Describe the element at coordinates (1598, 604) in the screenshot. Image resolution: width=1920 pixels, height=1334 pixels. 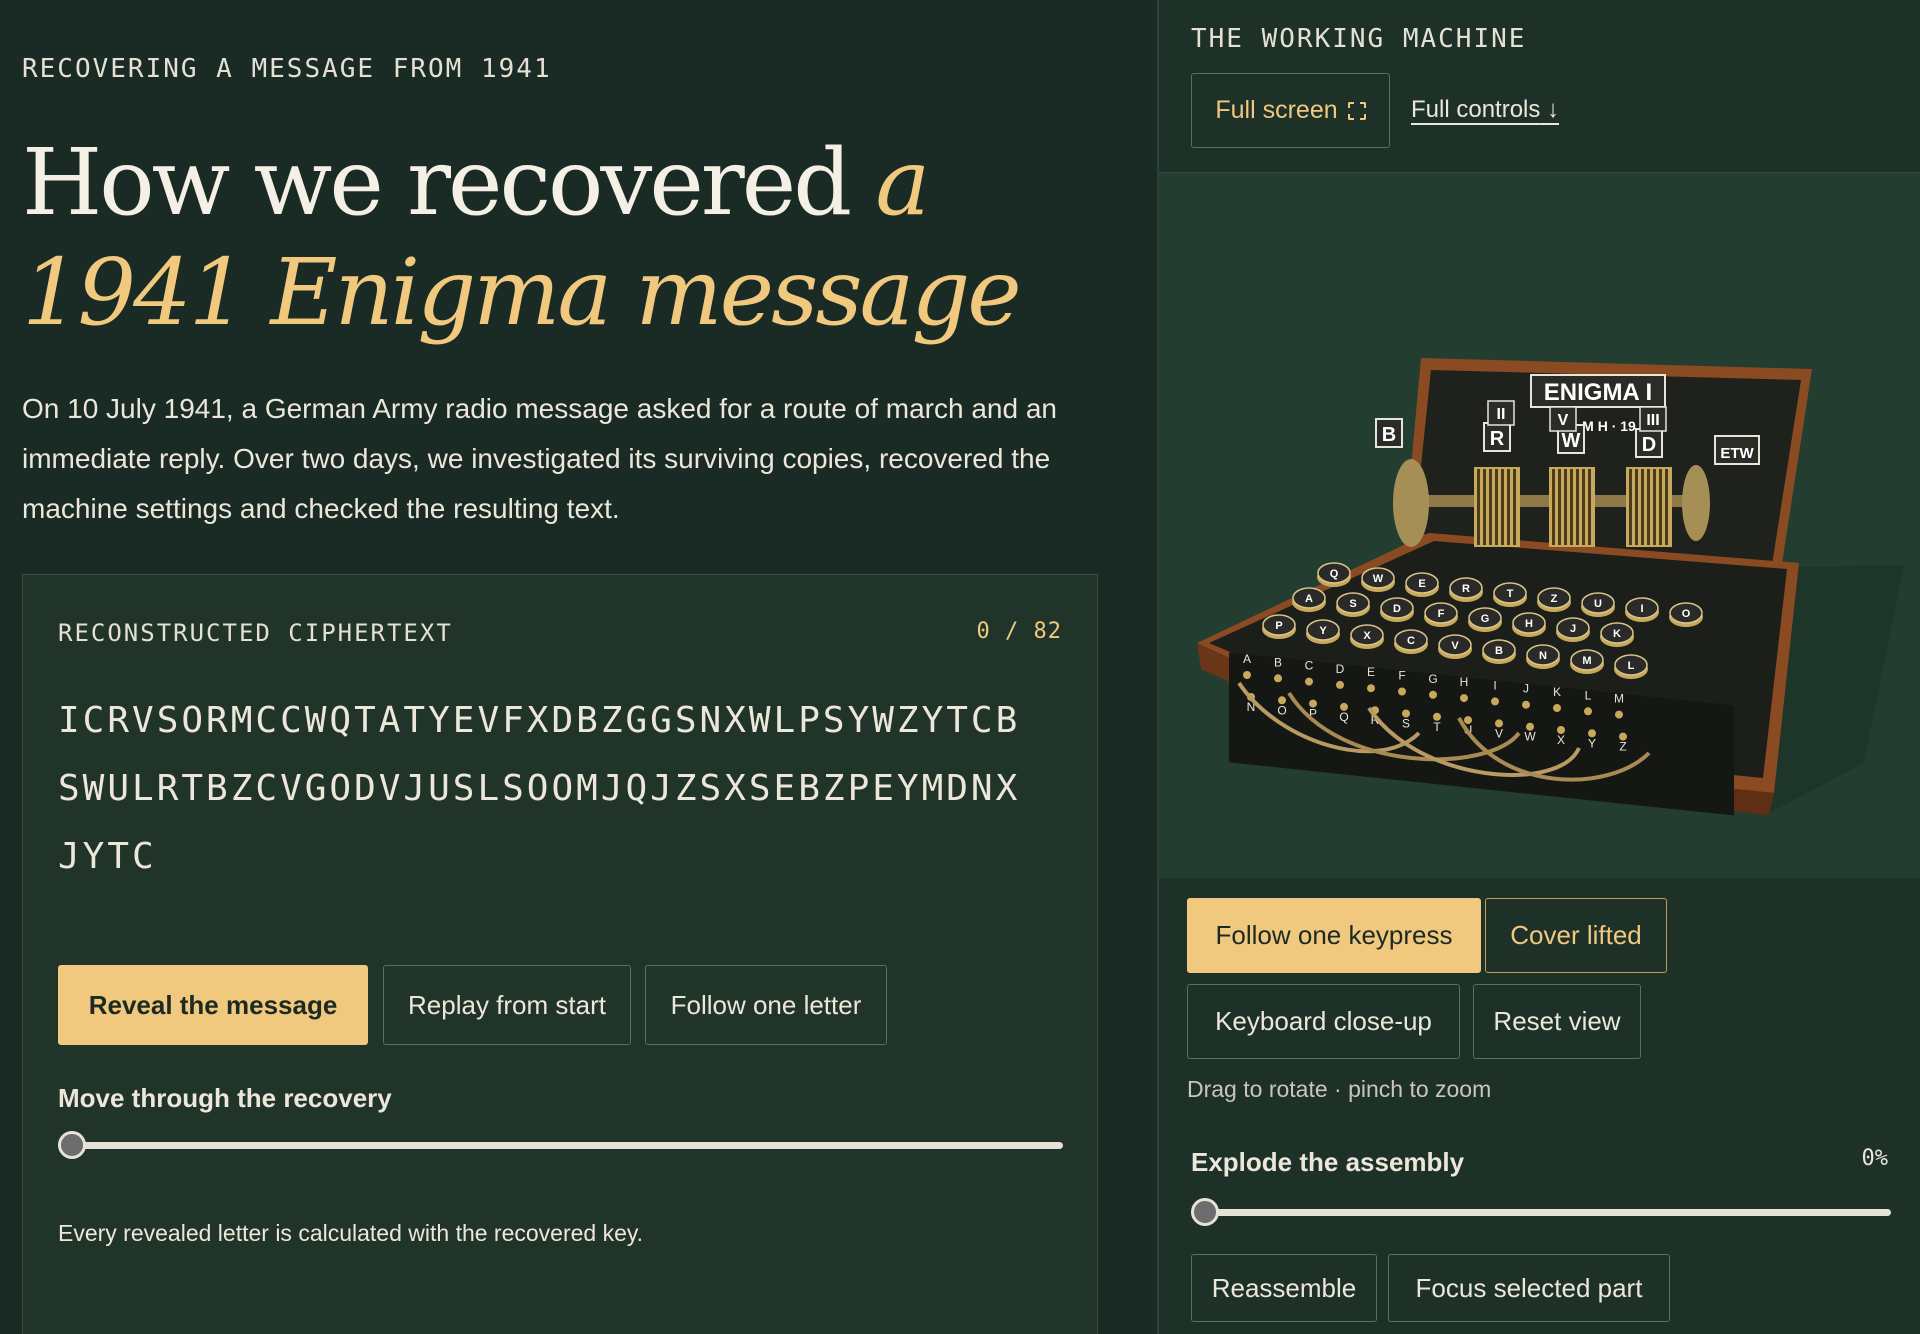
I see `key-letter: U` at that location.